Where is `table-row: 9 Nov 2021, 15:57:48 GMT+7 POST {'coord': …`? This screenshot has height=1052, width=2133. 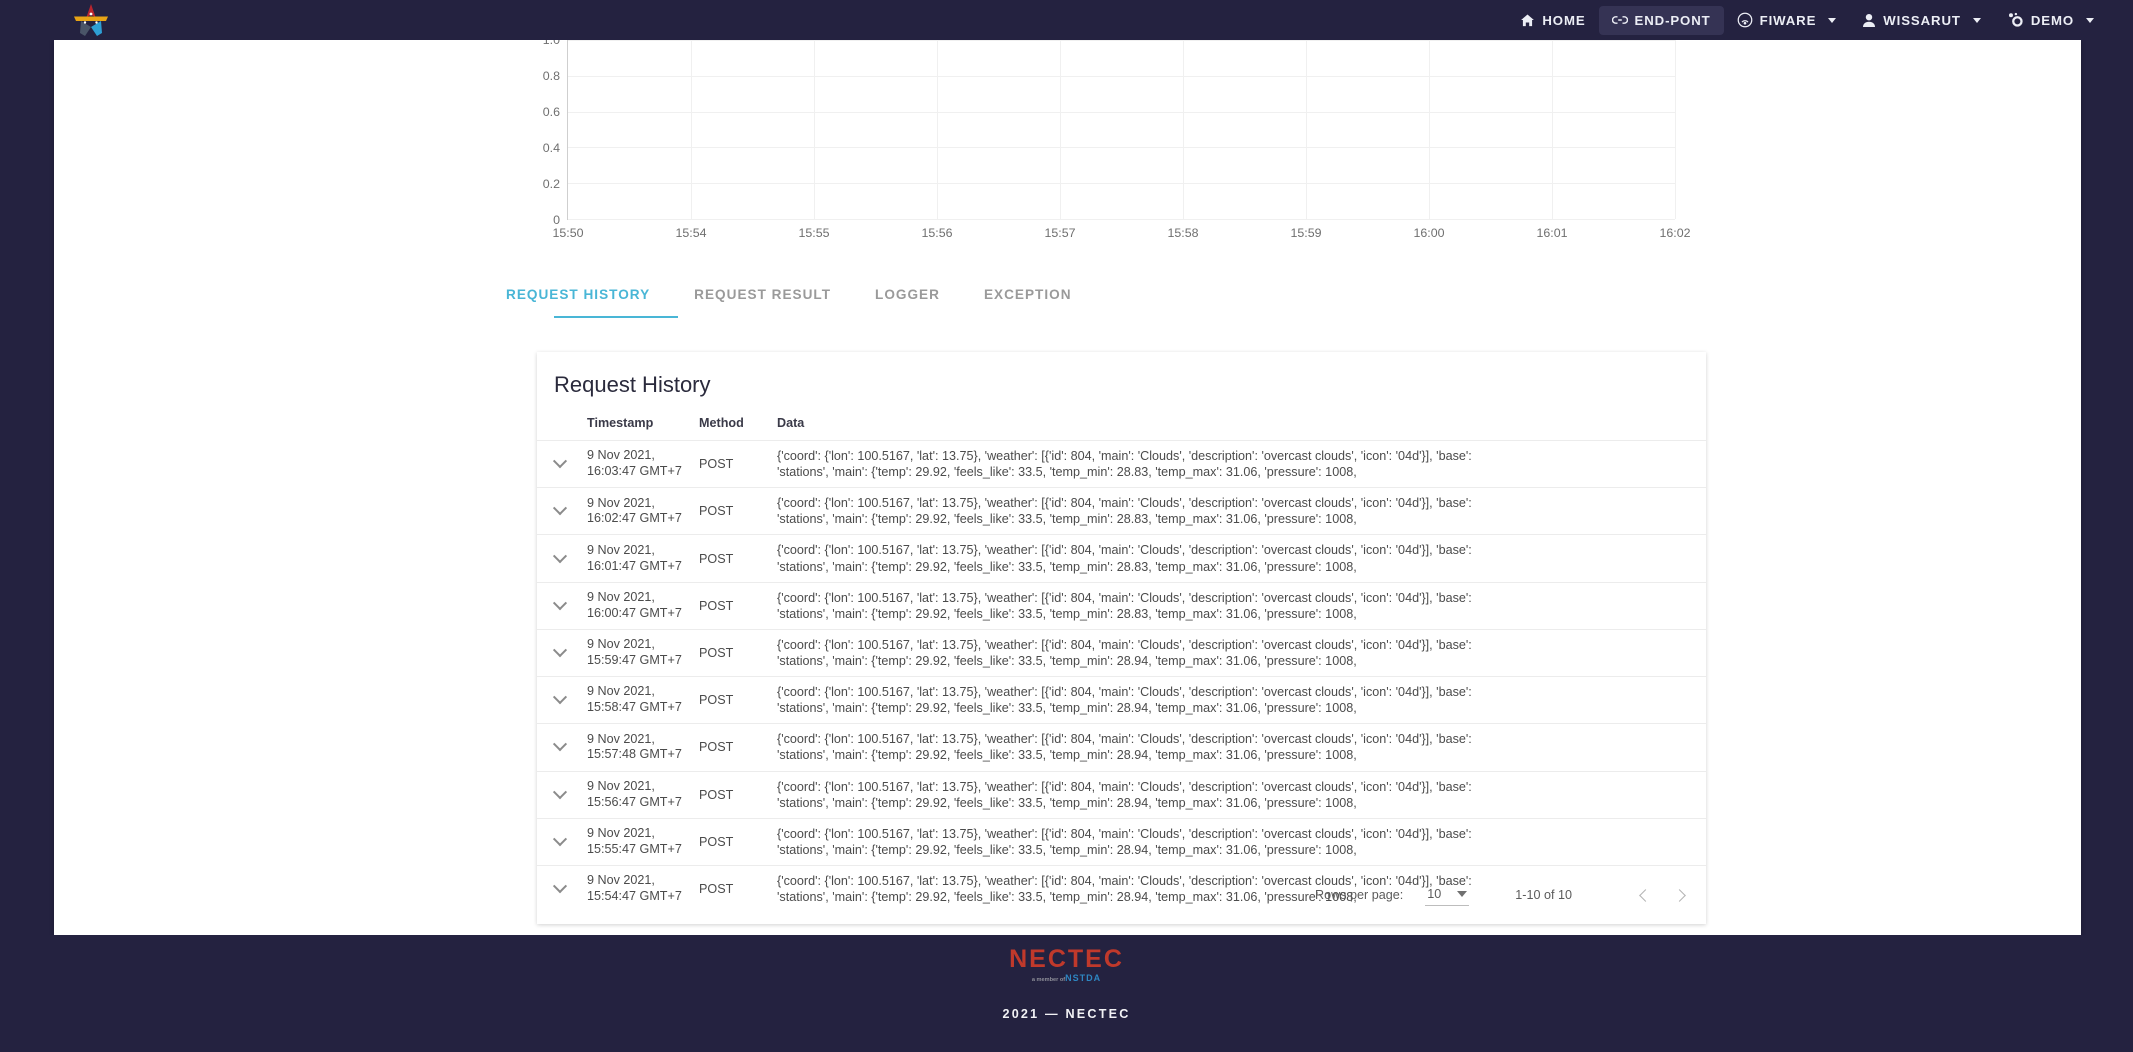
table-row: 9 Nov 2021, 15:57:48 GMT+7 POST {'coord': … is located at coordinates (1121, 747).